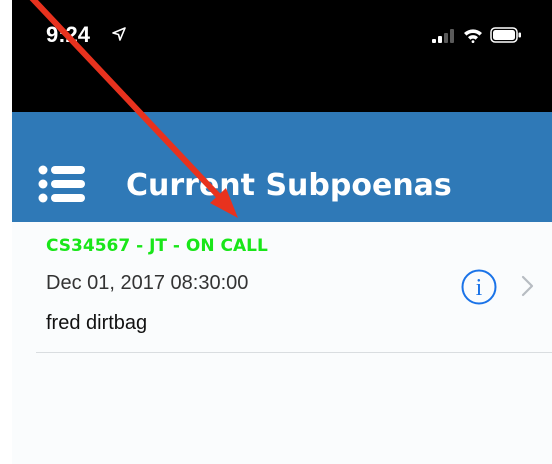  Describe the element at coordinates (505, 35) in the screenshot. I see `battery-icon` at that location.